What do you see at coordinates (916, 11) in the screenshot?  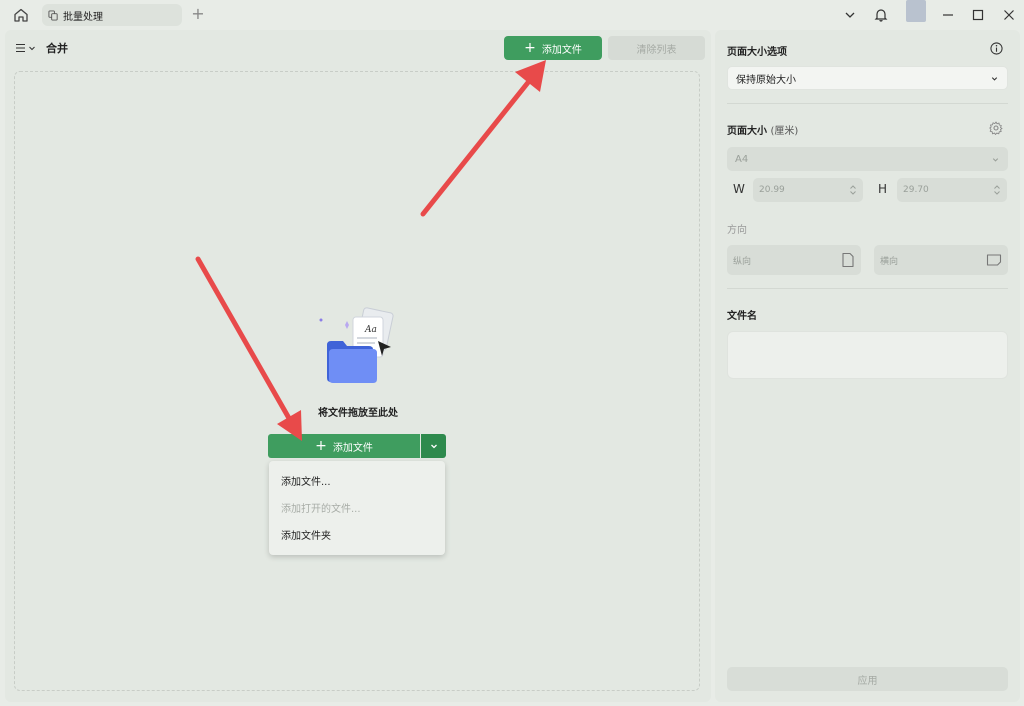 I see `avatar` at bounding box center [916, 11].